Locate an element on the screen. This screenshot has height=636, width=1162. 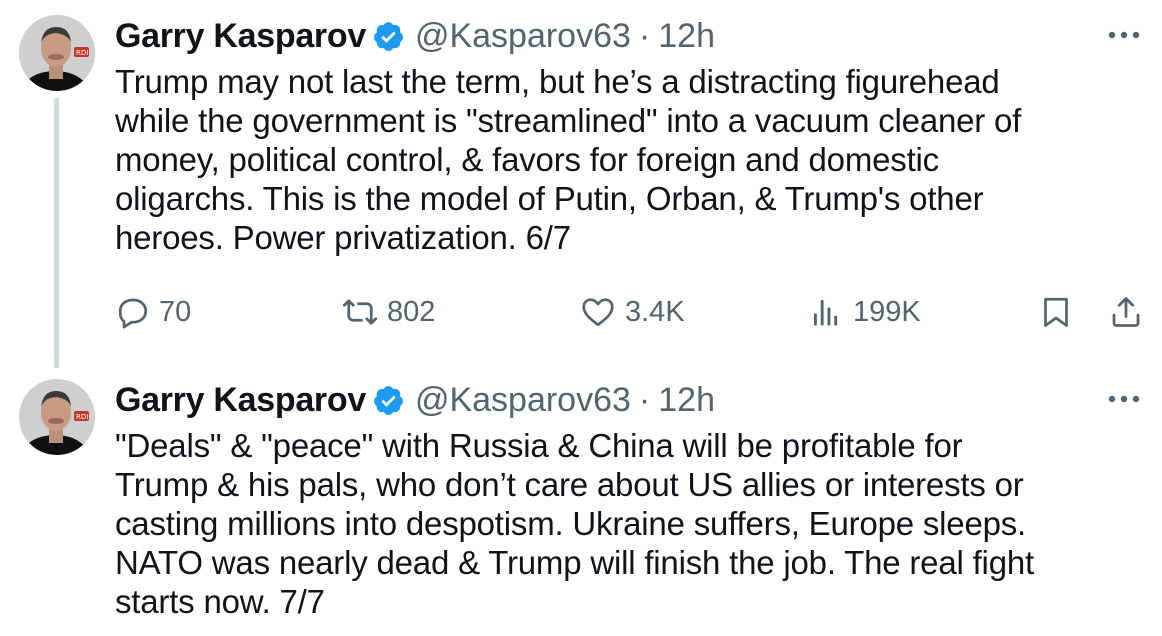
bookmark-icon is located at coordinates (1056, 312).